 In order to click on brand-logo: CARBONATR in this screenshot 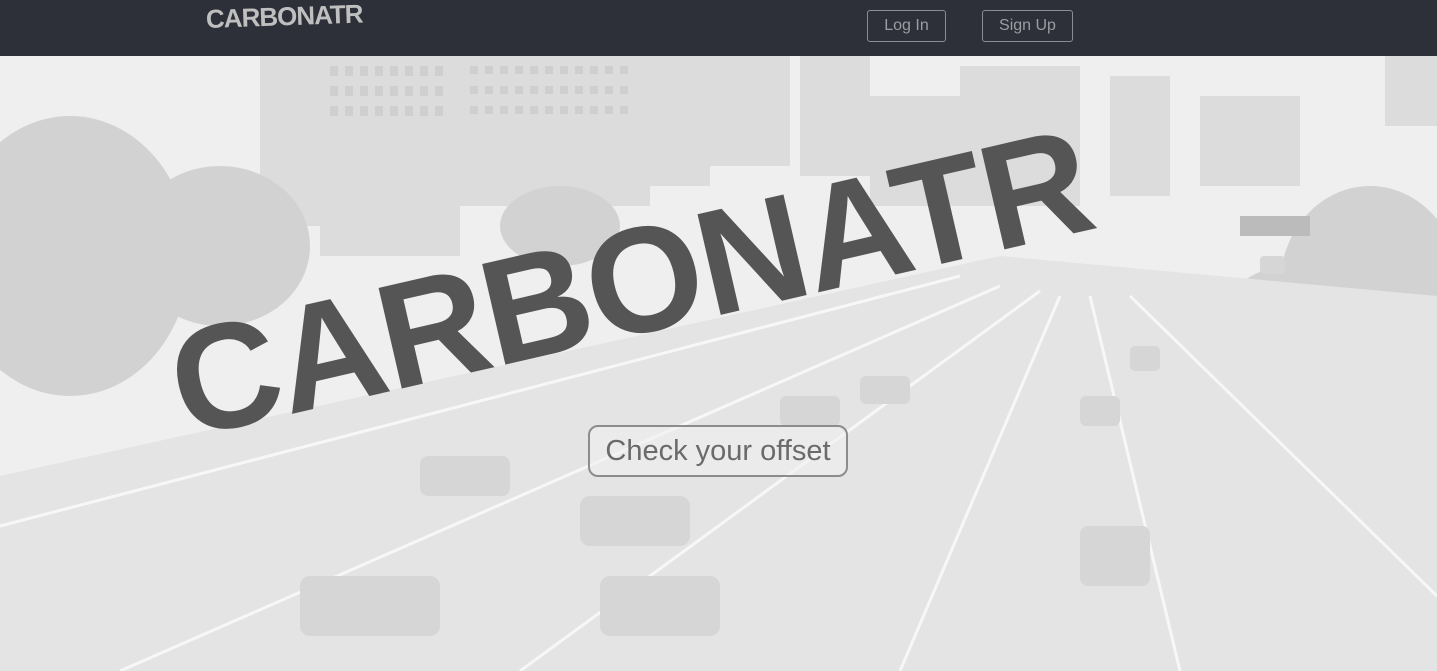, I will do `click(284, 17)`.